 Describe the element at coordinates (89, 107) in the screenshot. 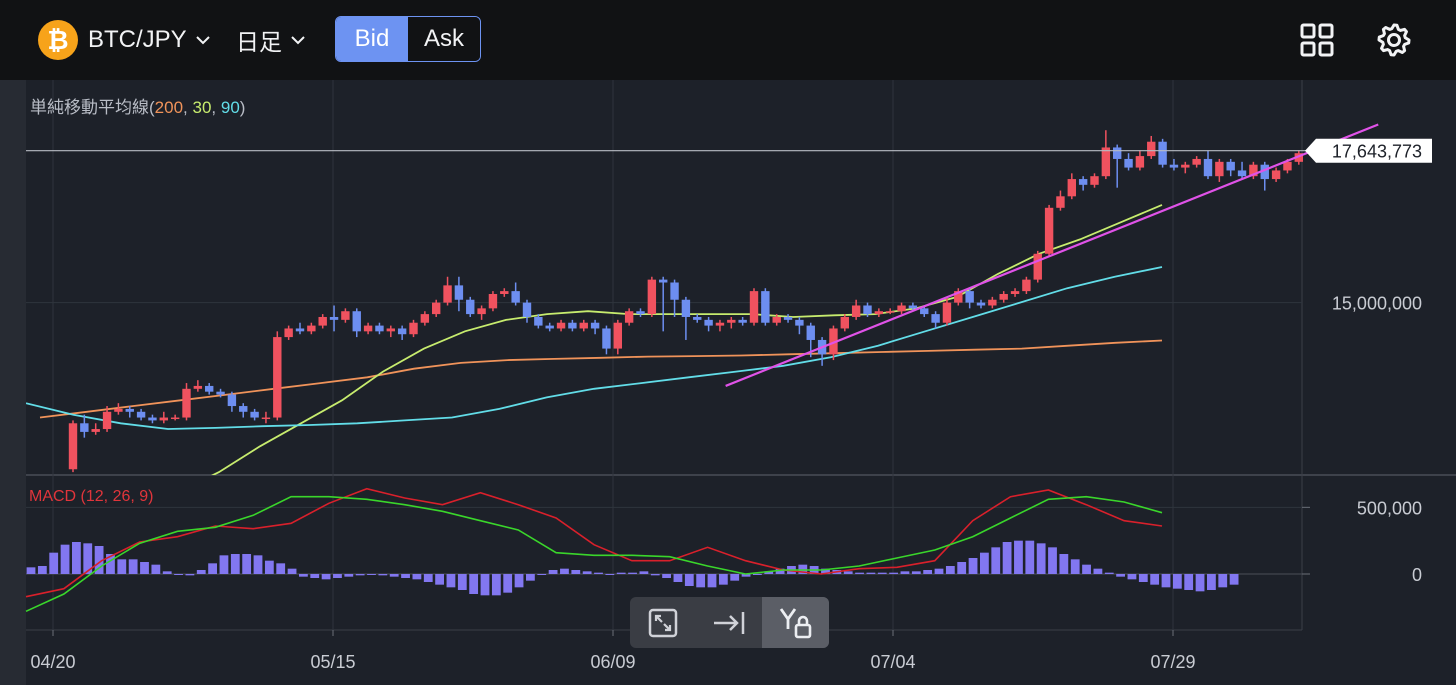

I see `sma-name: 単純移動平均線` at that location.